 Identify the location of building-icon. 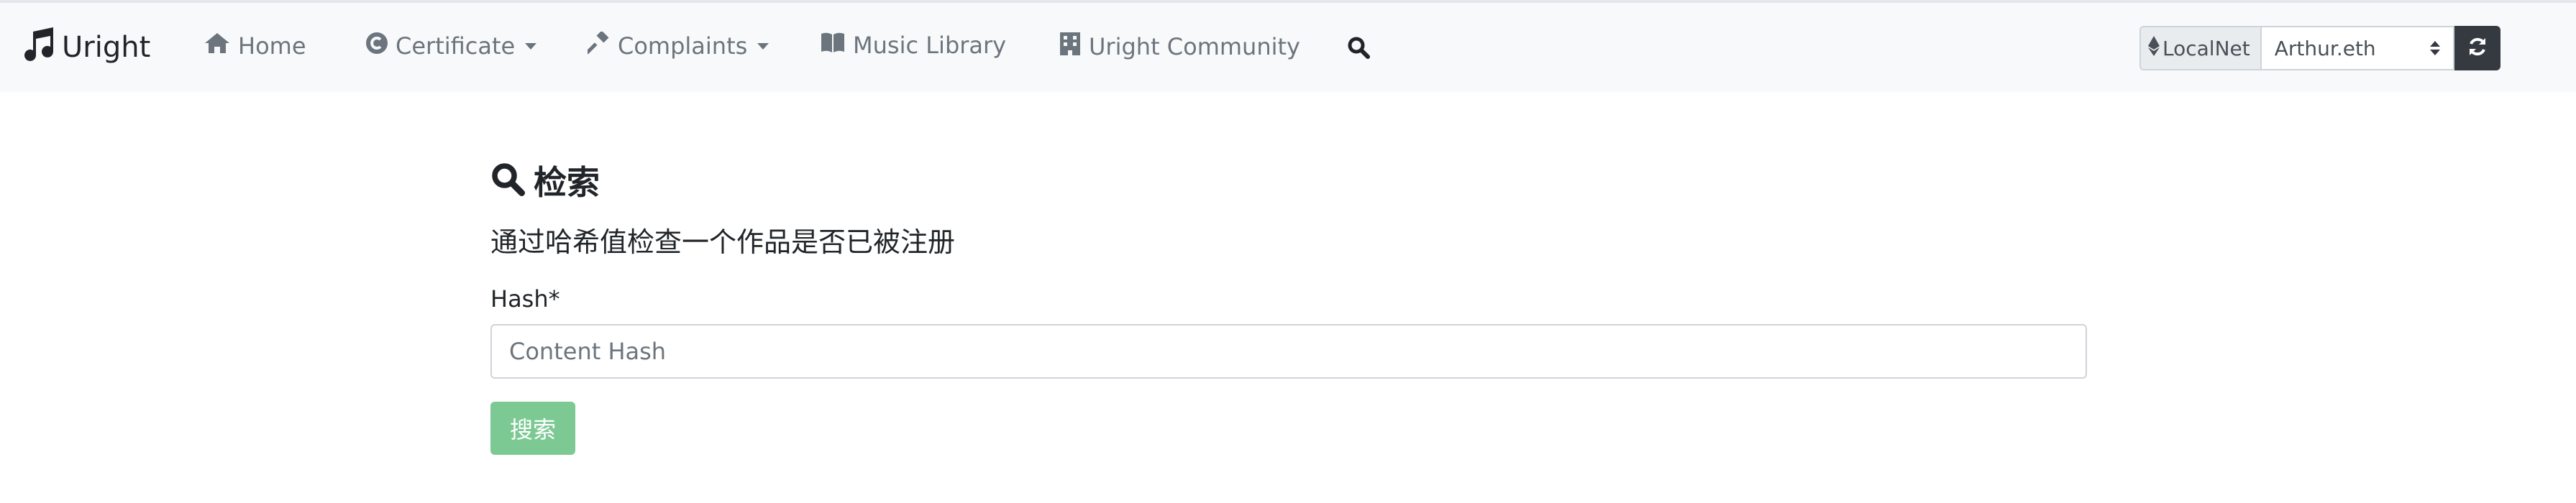
(1070, 47).